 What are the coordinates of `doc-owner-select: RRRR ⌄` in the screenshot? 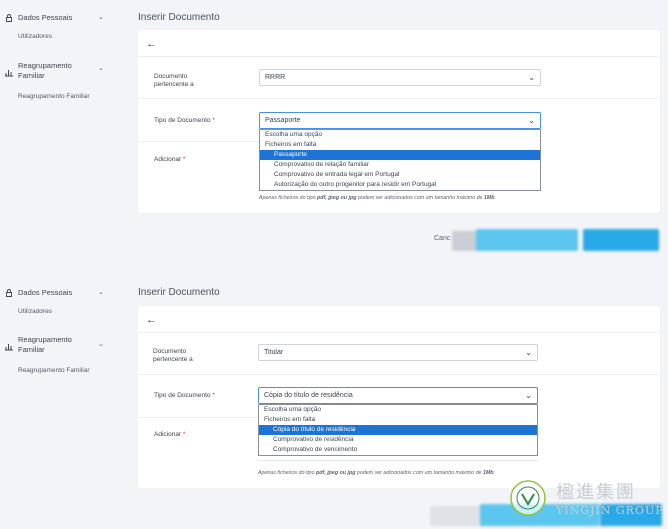 It's located at (400, 77).